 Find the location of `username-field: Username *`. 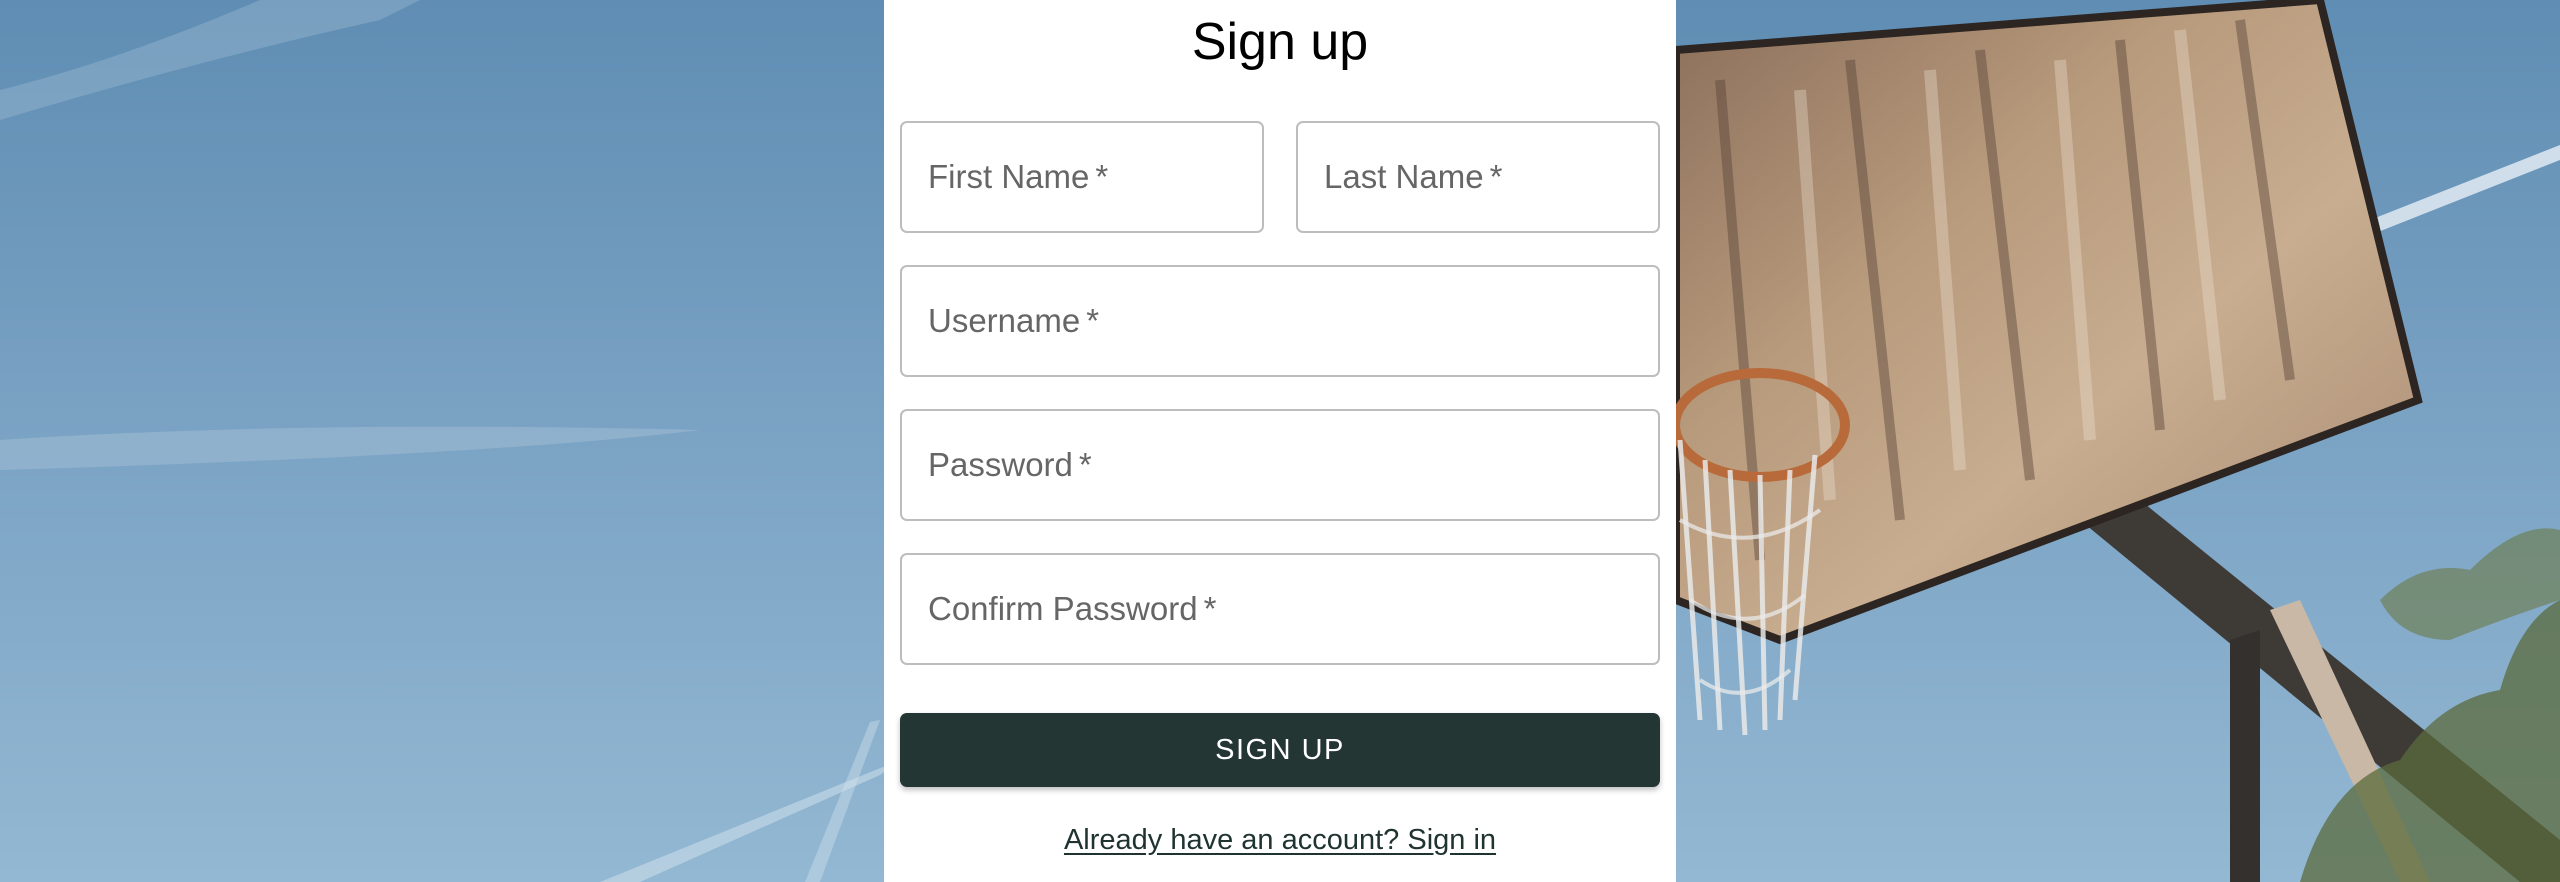

username-field: Username * is located at coordinates (1280, 321).